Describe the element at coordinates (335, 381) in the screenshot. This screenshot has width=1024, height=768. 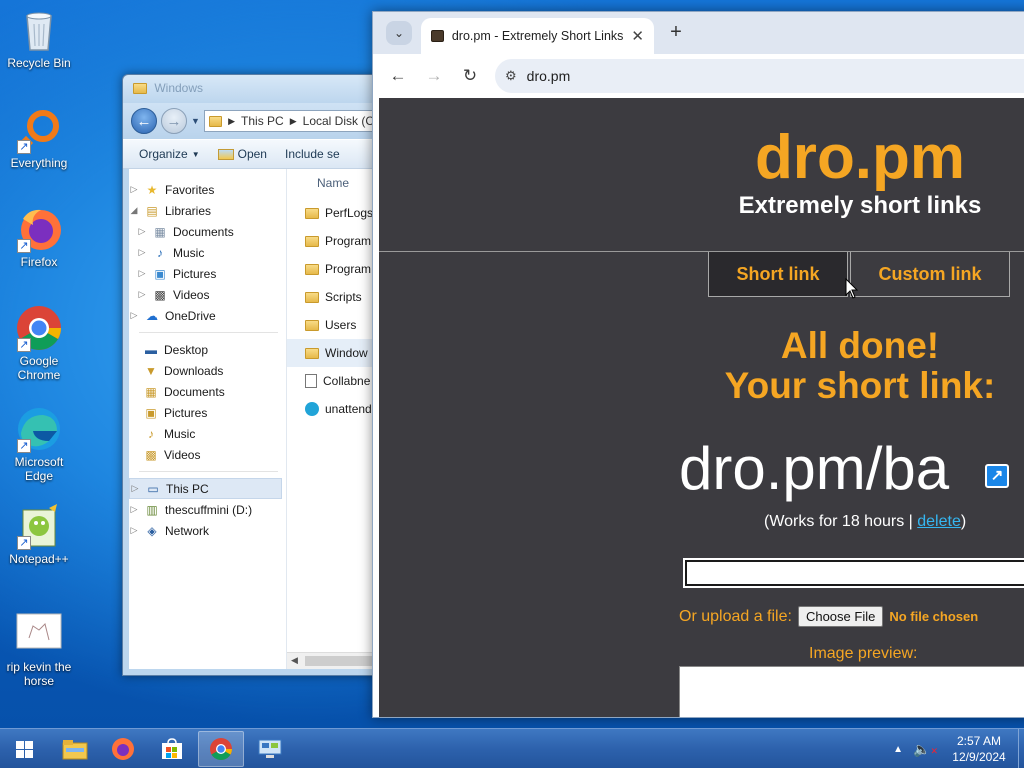
I see `file-row: Collabne` at that location.